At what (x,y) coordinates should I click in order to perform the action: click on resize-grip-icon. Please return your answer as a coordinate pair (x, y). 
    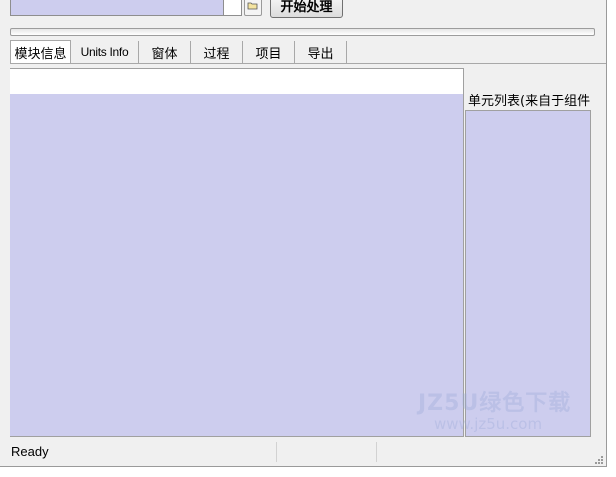
    Looking at the image, I should click on (599, 459).